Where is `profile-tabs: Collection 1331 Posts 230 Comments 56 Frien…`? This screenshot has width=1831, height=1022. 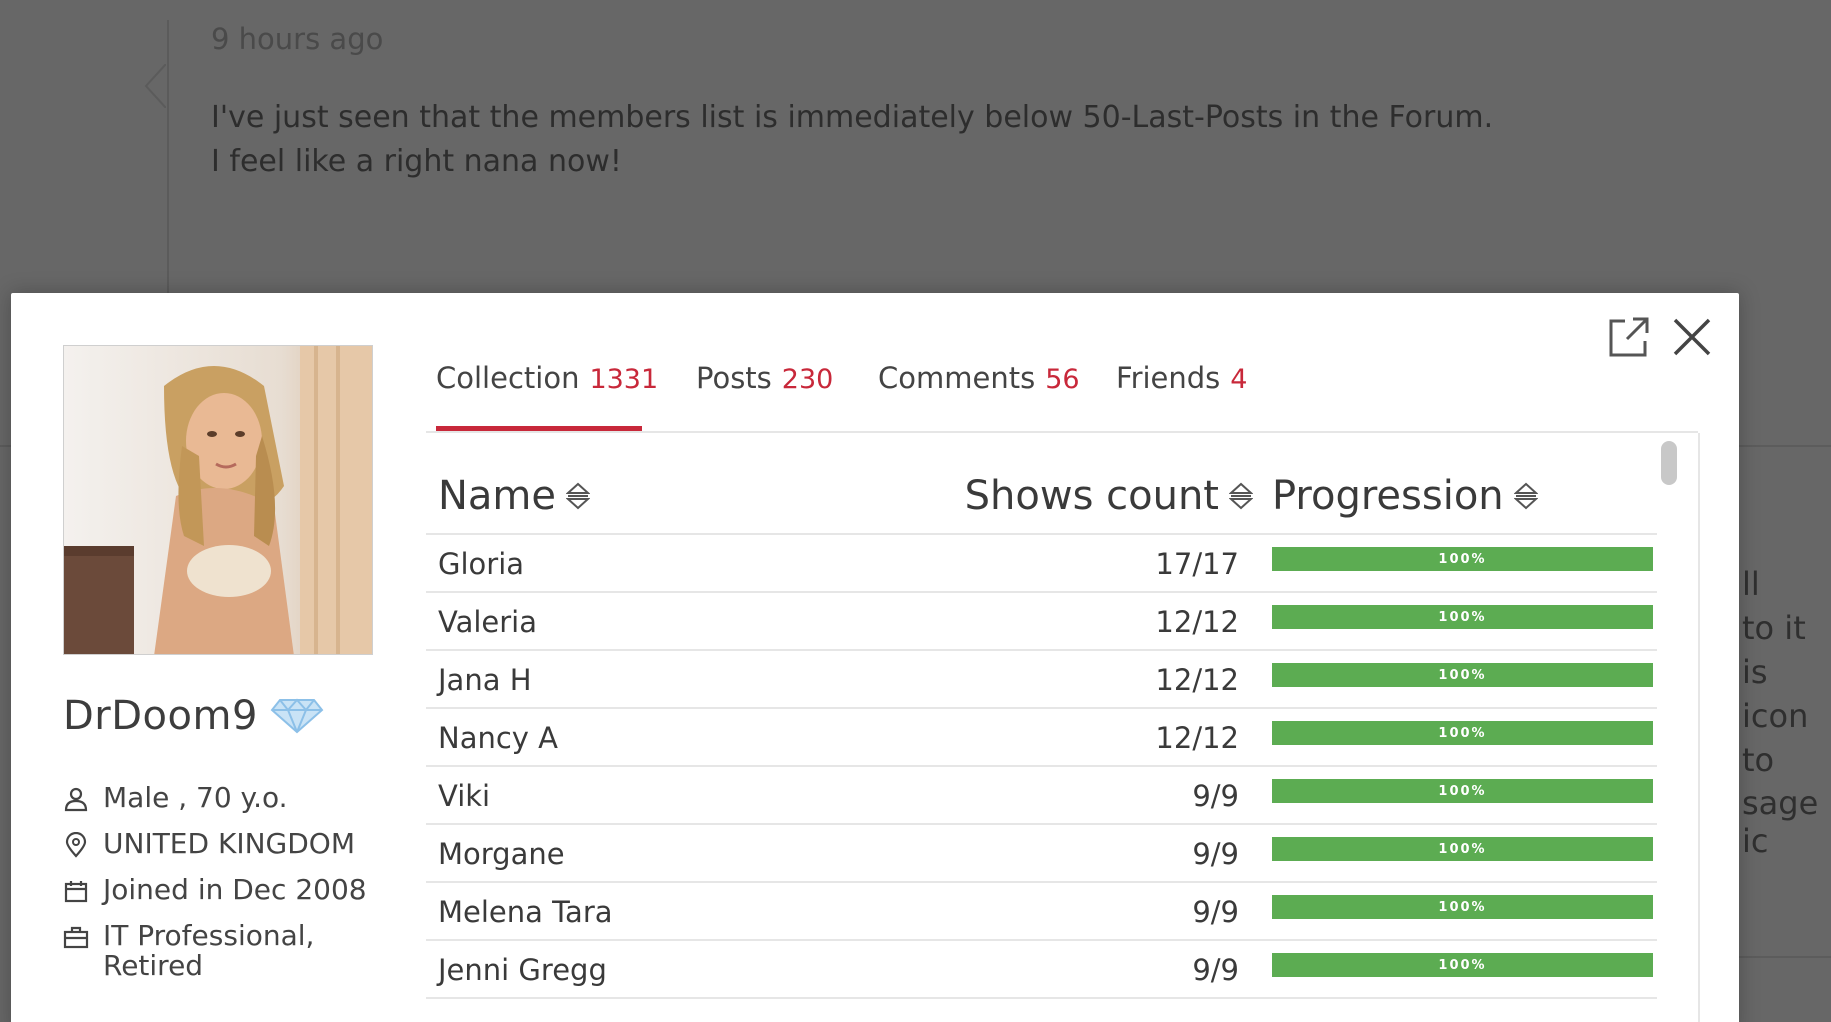
profile-tabs: Collection 1331 Posts 230 Comments 56 Frien… is located at coordinates (1062, 392).